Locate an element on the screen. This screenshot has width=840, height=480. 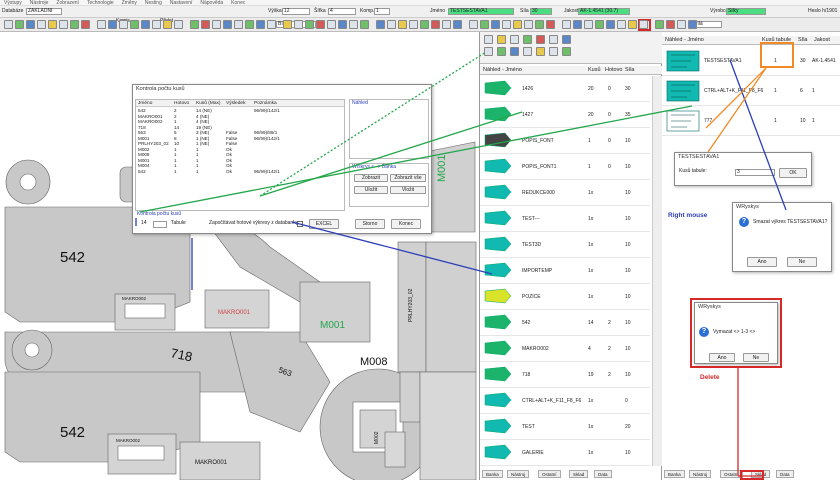
banka-row: POPIS_FONT 1 0 10 is located at coordinates (565, 141).